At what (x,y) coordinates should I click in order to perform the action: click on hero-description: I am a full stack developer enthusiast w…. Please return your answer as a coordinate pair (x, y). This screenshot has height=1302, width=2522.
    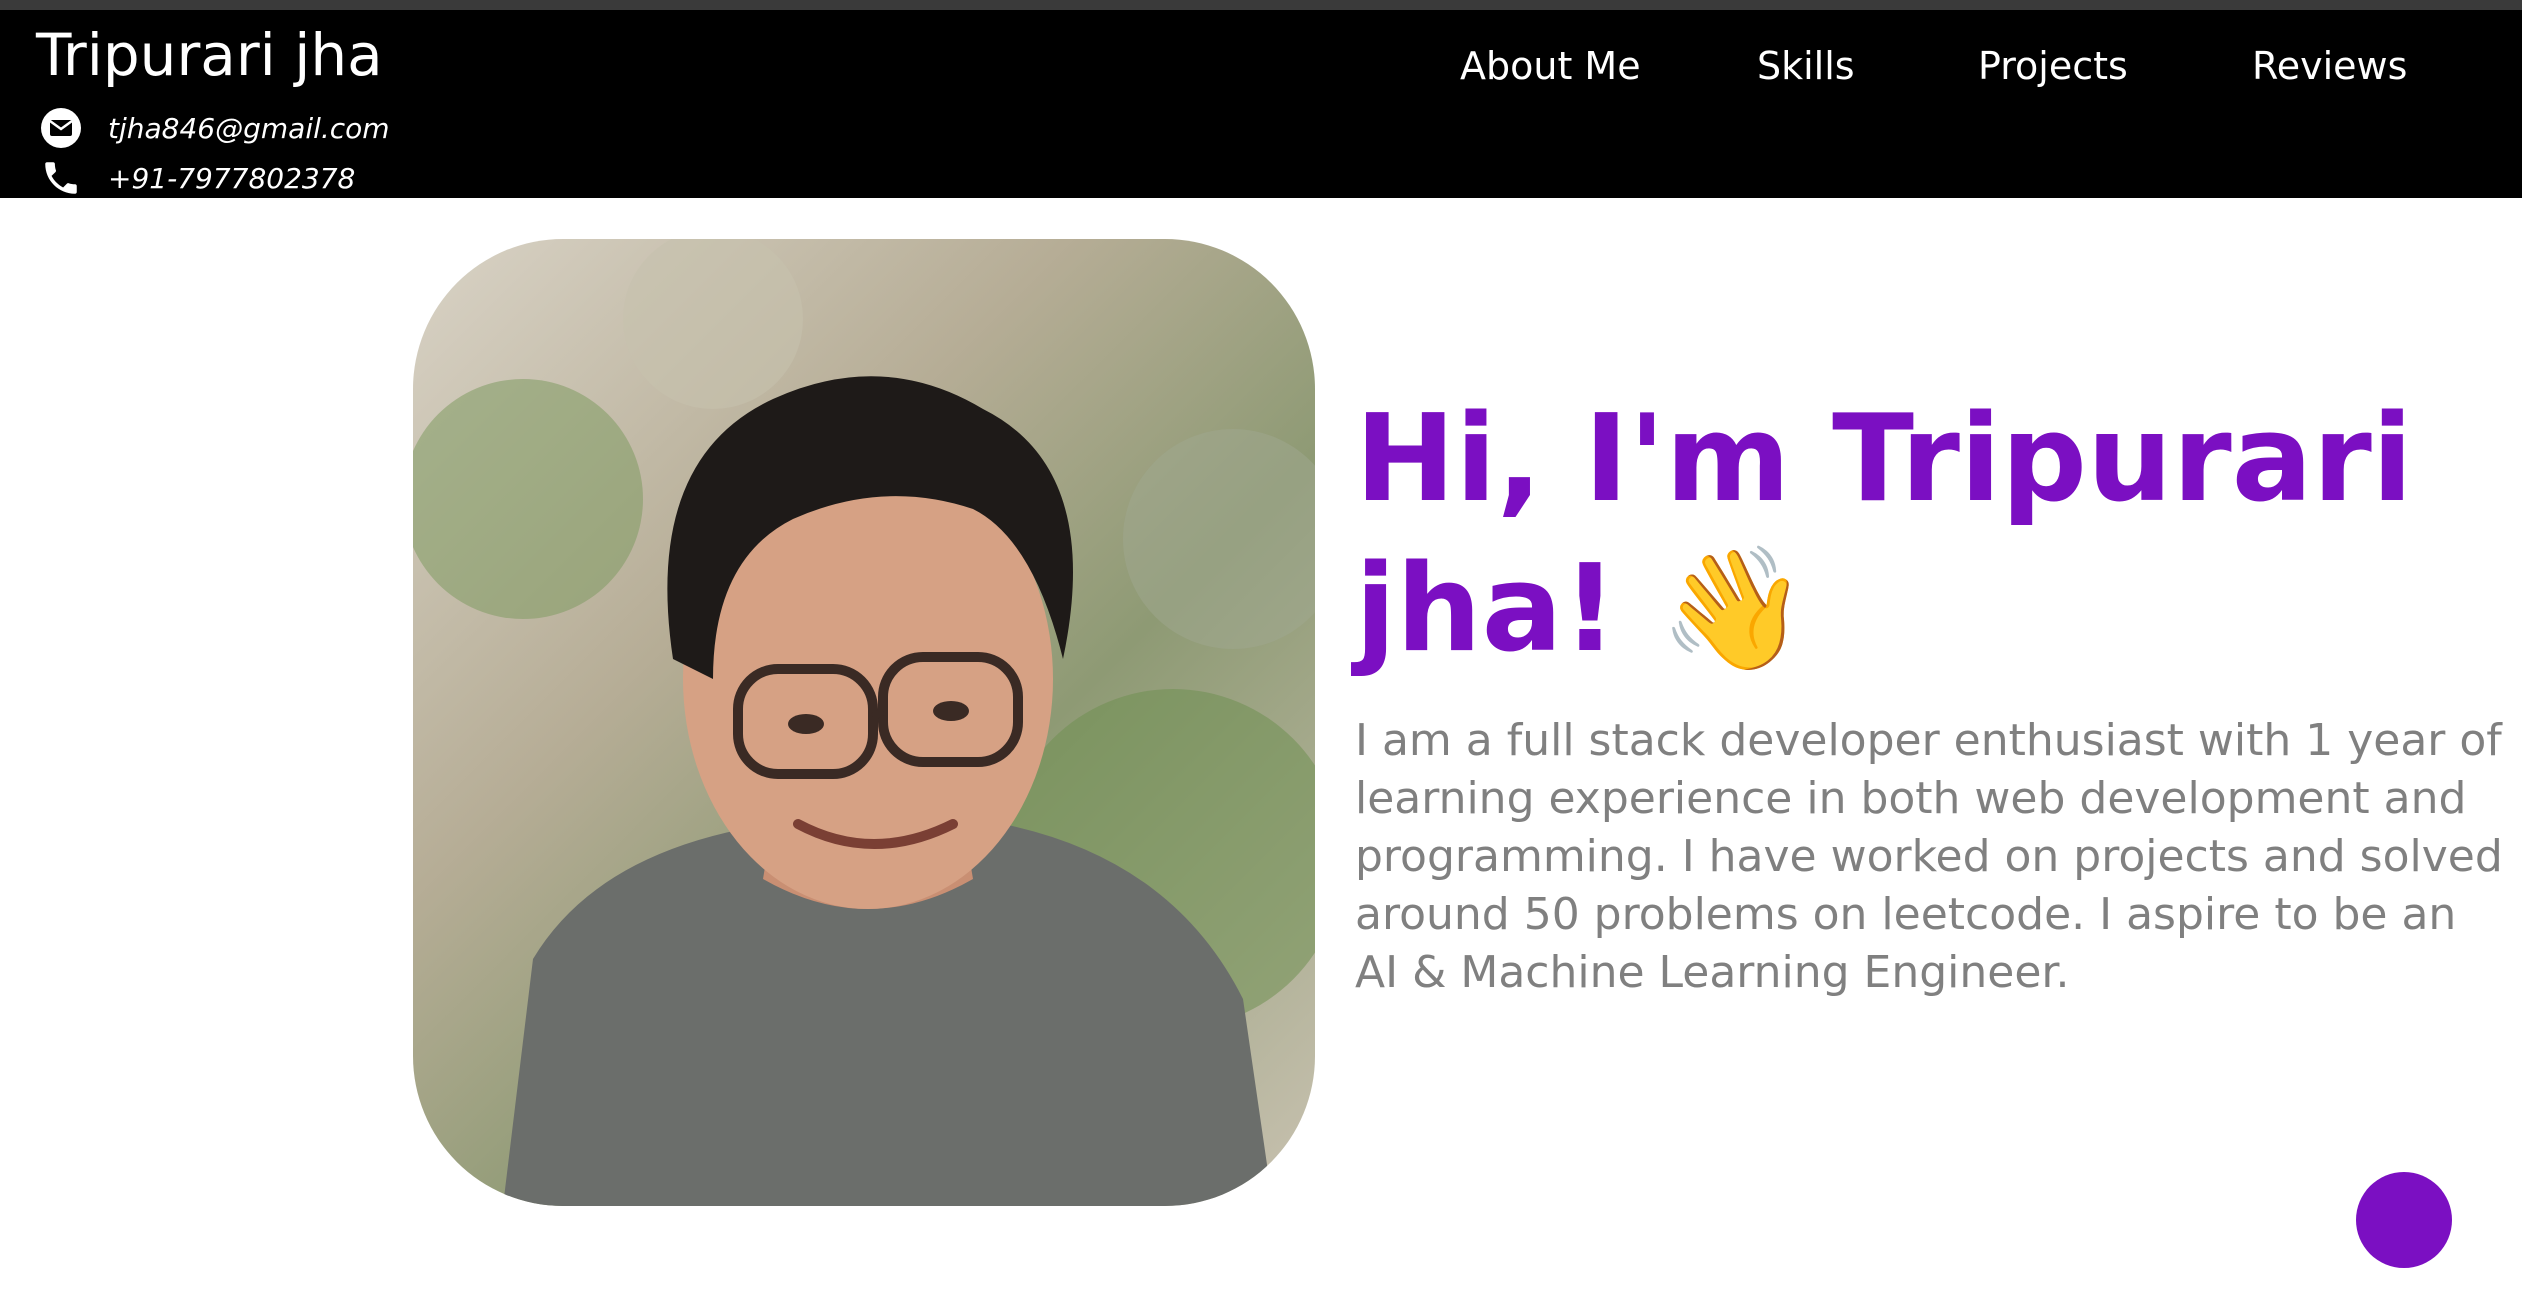
    Looking at the image, I should click on (1929, 856).